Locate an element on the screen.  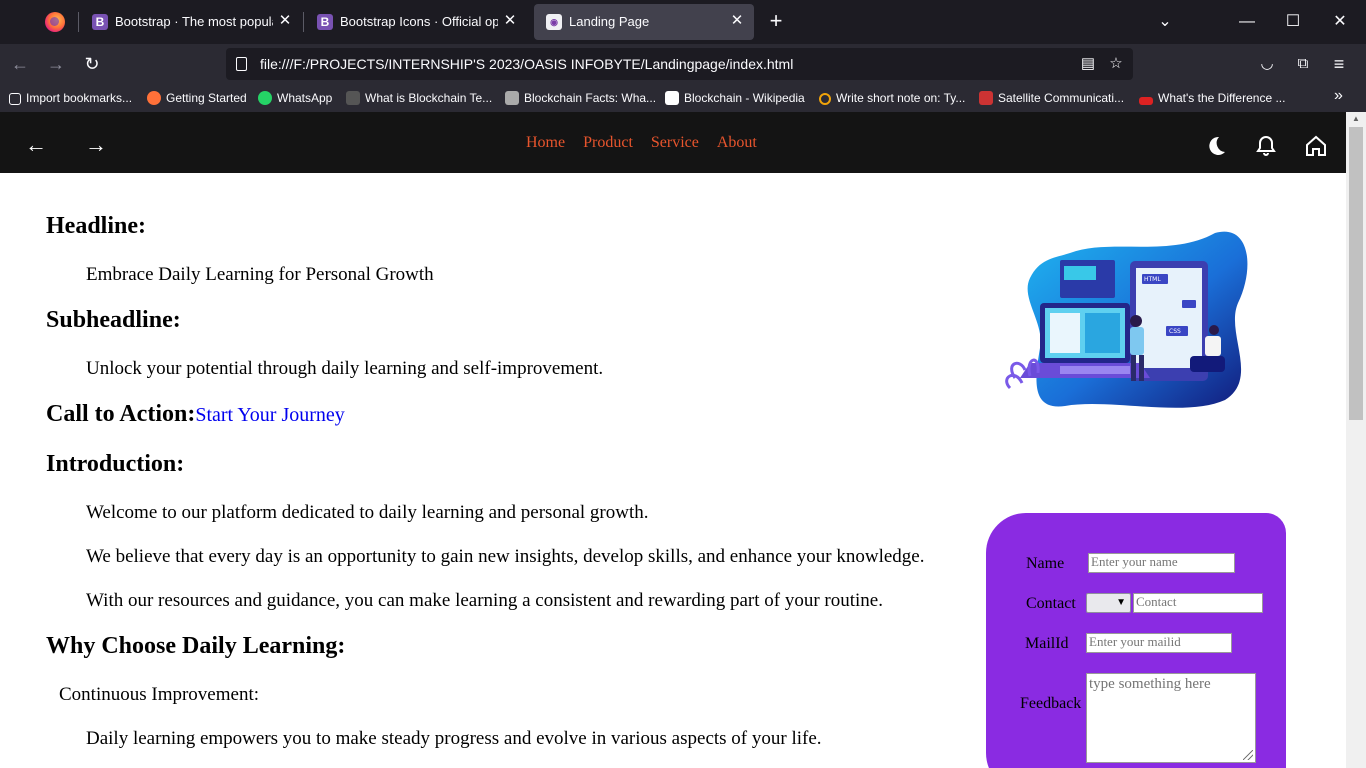
page-icon: ◉ is located at coordinates (554, 22).